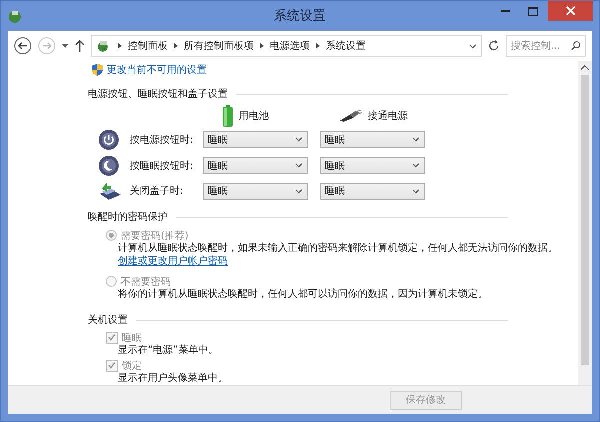 The height and width of the screenshot is (422, 600). I want to click on breadcrumb-item: 所有控制面板项, so click(219, 46).